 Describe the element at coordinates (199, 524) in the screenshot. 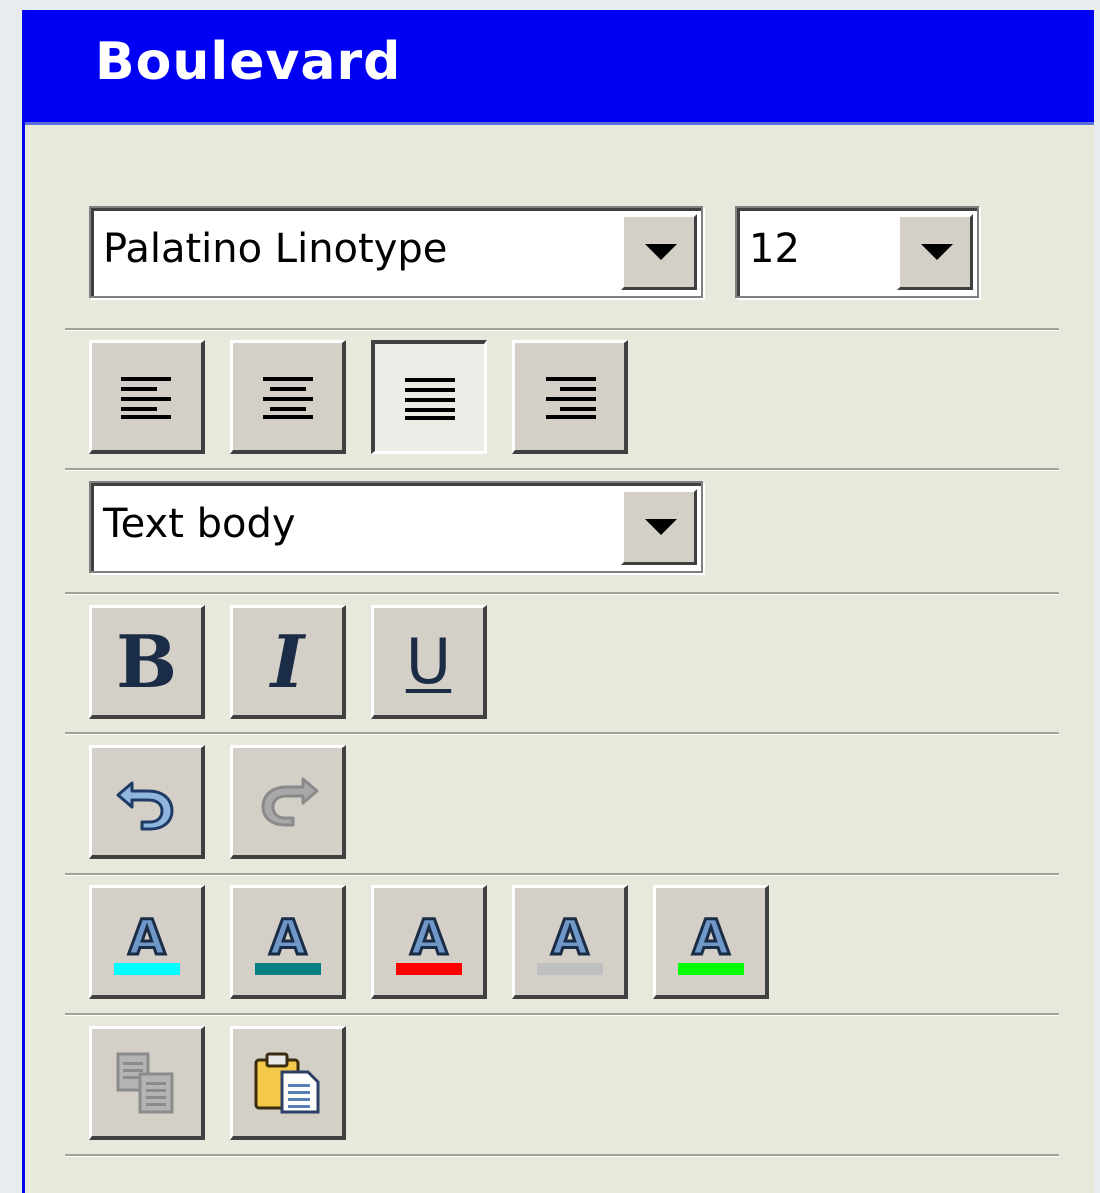

I see `paragraph-style-value: Text body` at that location.